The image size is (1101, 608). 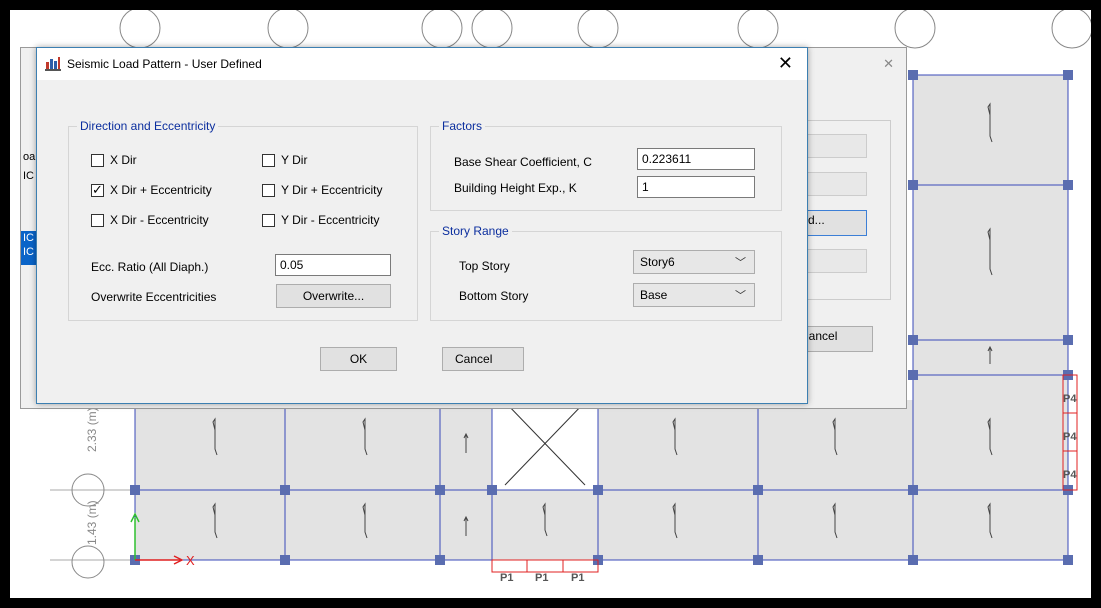 What do you see at coordinates (523, 162) in the screenshot?
I see `base-shear-label: Base Shear Coefficient, C` at bounding box center [523, 162].